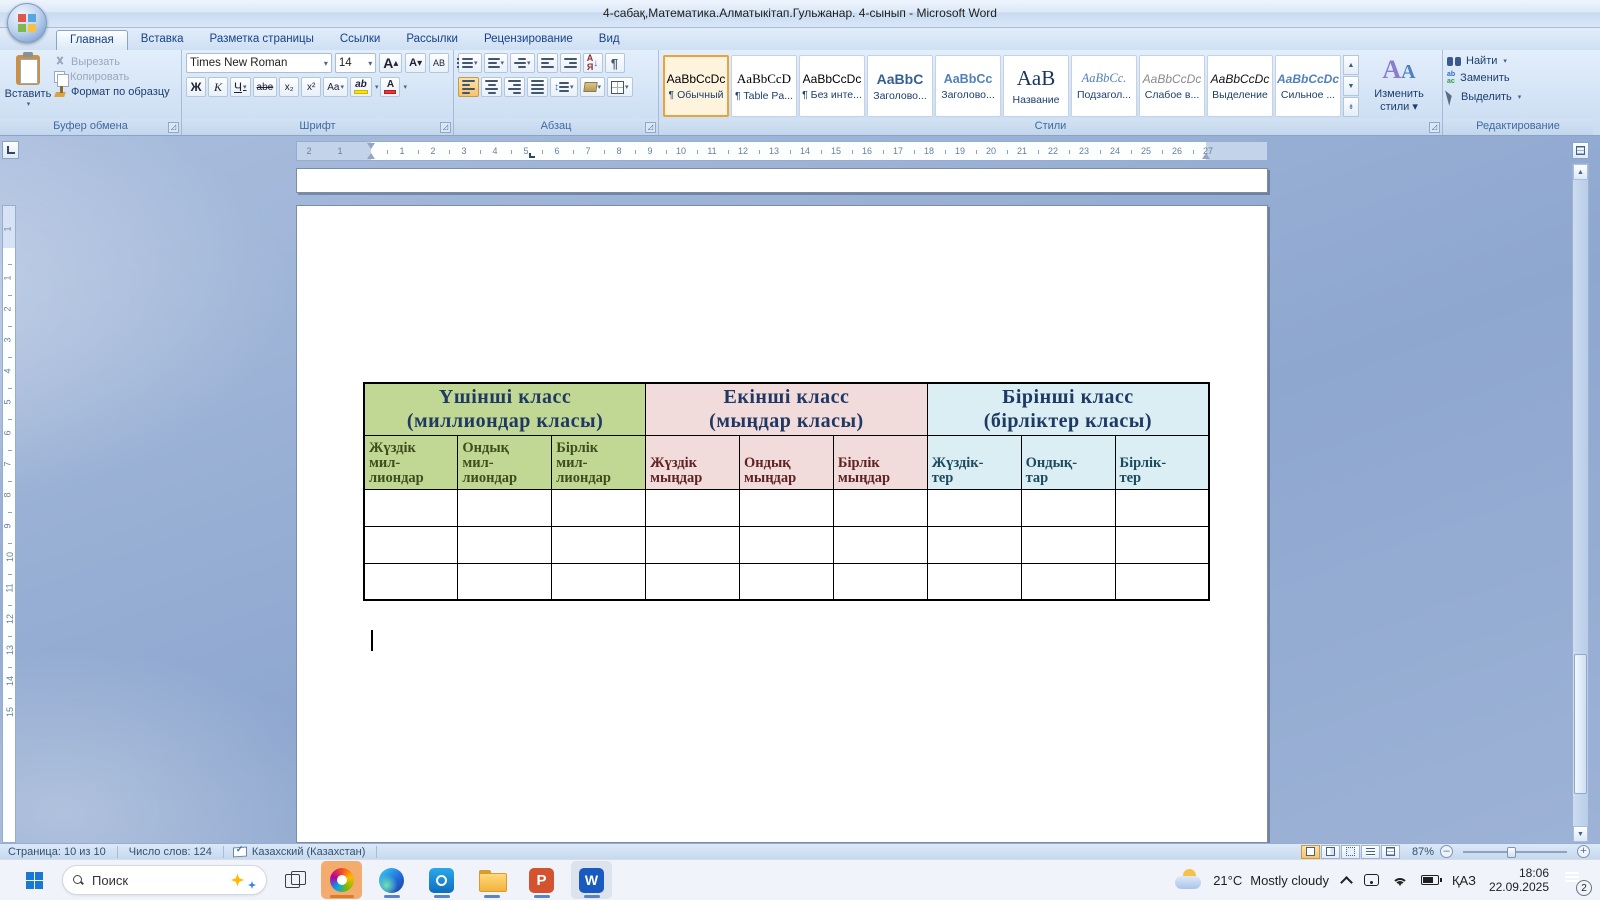 The height and width of the screenshot is (900, 1600). I want to click on table-class-header: Бірінші класс (бірліктер класы), so click(1068, 409).